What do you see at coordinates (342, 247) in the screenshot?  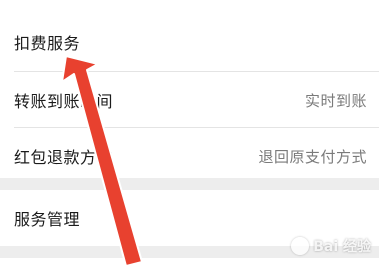 I see `watermark-text: Bai 经验` at bounding box center [342, 247].